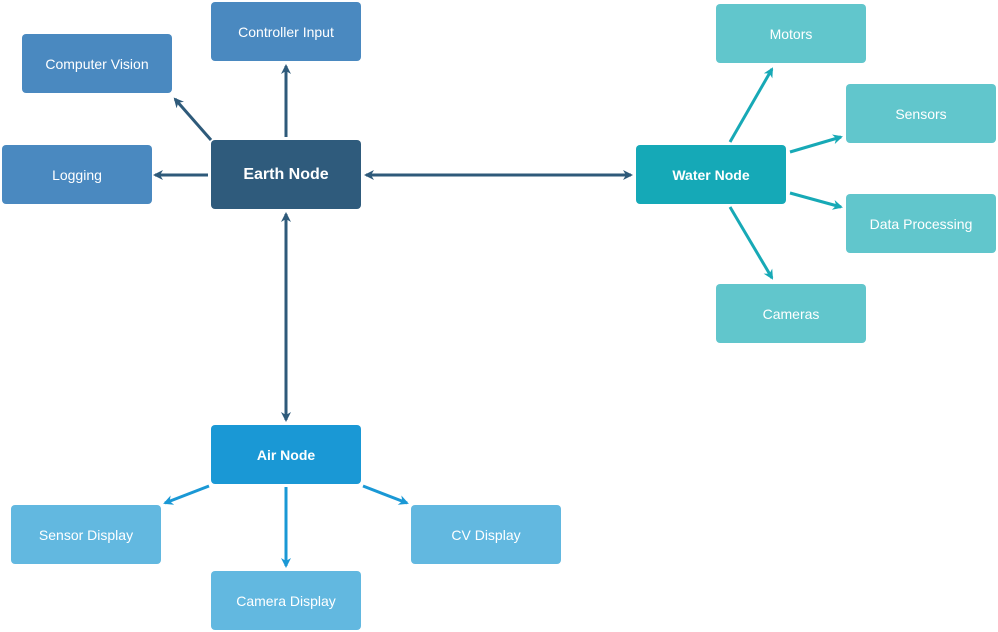 The width and height of the screenshot is (998, 632). What do you see at coordinates (816, 200) in the screenshot?
I see `edge-water-data-processing` at bounding box center [816, 200].